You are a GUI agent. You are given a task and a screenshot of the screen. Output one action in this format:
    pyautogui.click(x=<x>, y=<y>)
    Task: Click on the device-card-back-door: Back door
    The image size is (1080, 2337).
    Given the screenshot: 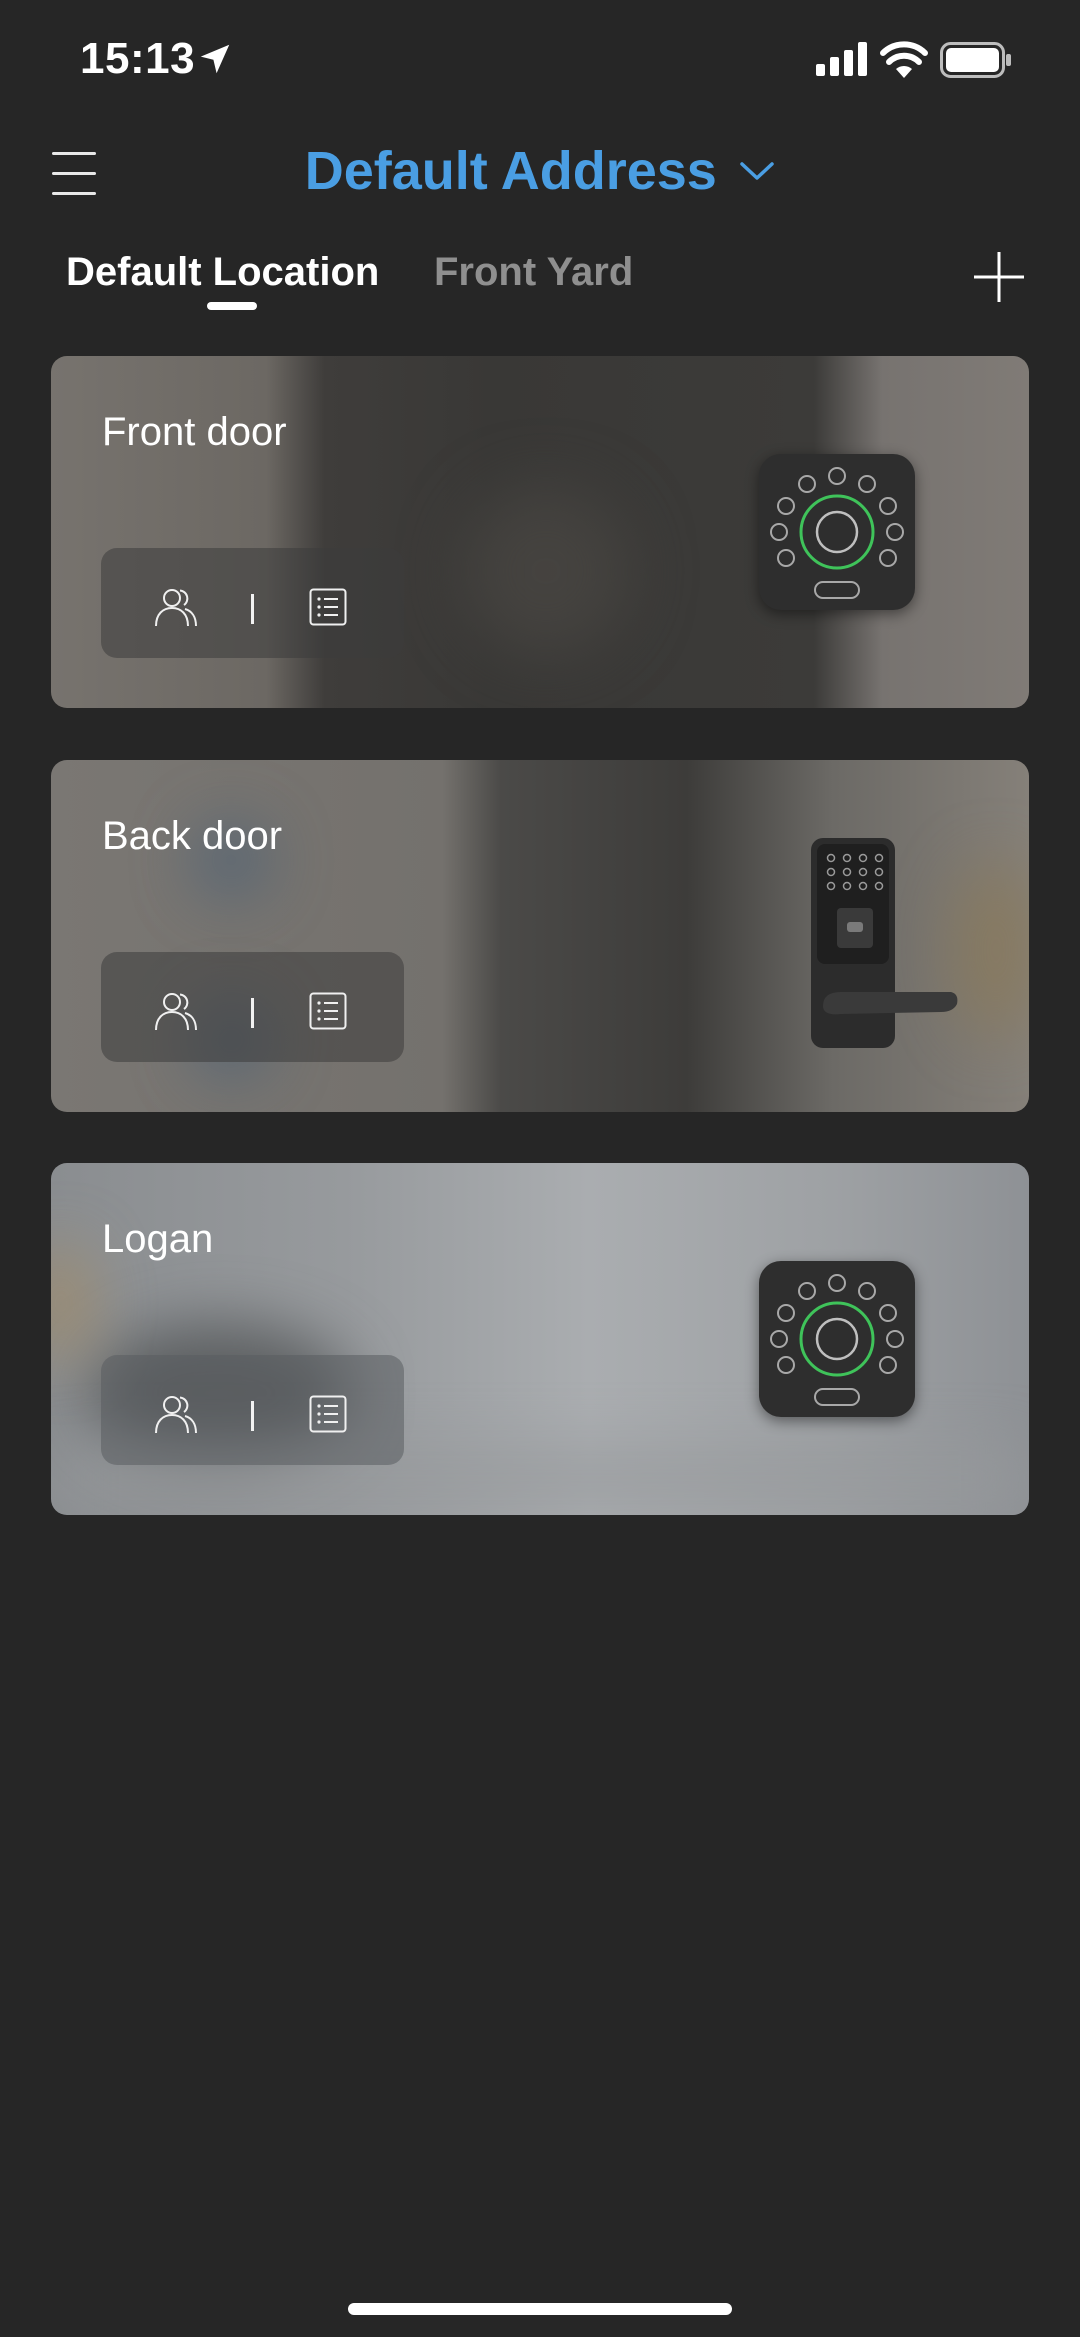 What is the action you would take?
    pyautogui.click(x=540, y=936)
    